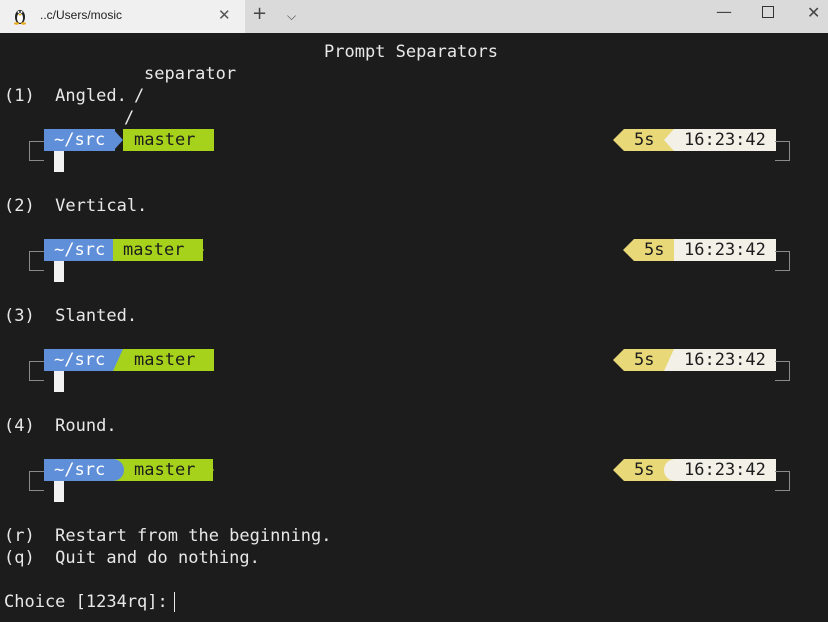 This screenshot has height=622, width=828. Describe the element at coordinates (813, 12) in the screenshot. I see `close-window-button: ✕` at that location.